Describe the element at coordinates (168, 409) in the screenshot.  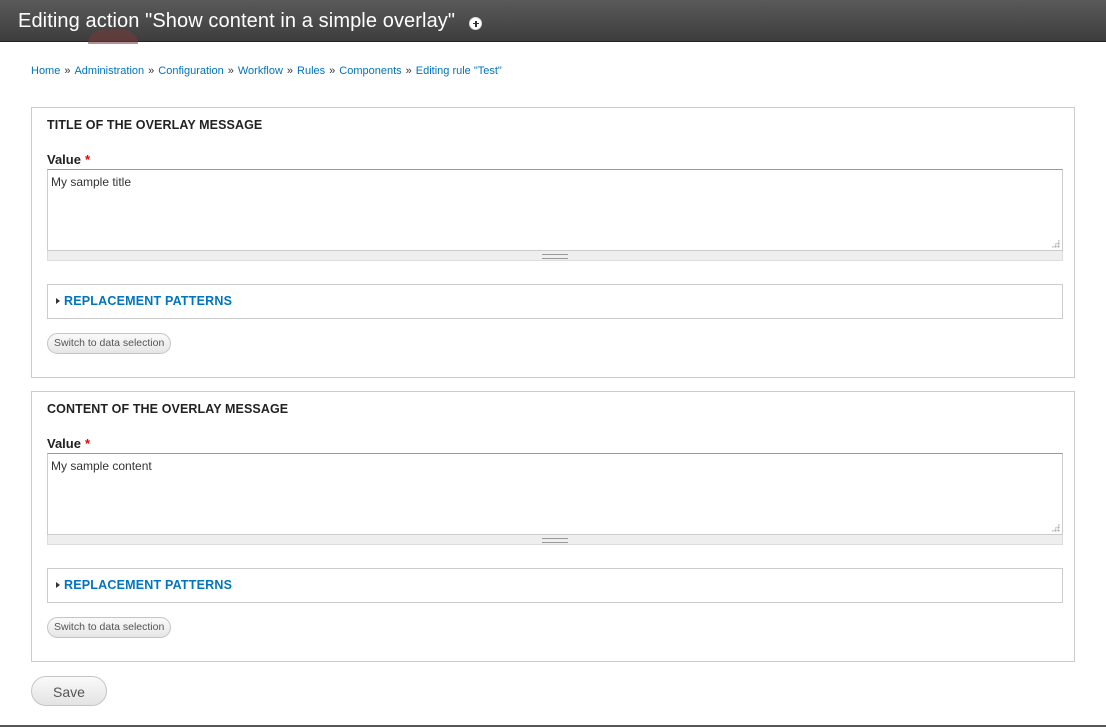
I see `fieldset-legend: CONTENT OF THE OVERLAY MESSAGE` at that location.